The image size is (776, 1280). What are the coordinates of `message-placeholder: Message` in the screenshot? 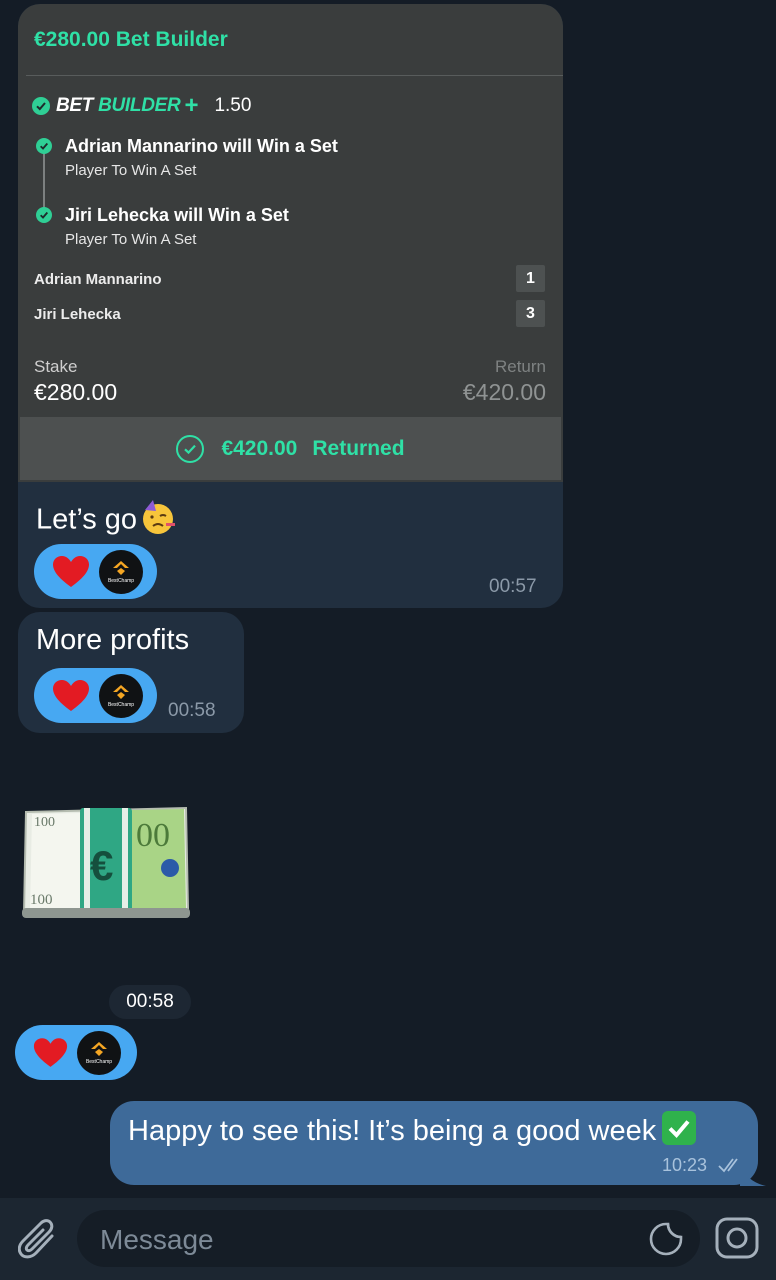 It's located at (157, 1239).